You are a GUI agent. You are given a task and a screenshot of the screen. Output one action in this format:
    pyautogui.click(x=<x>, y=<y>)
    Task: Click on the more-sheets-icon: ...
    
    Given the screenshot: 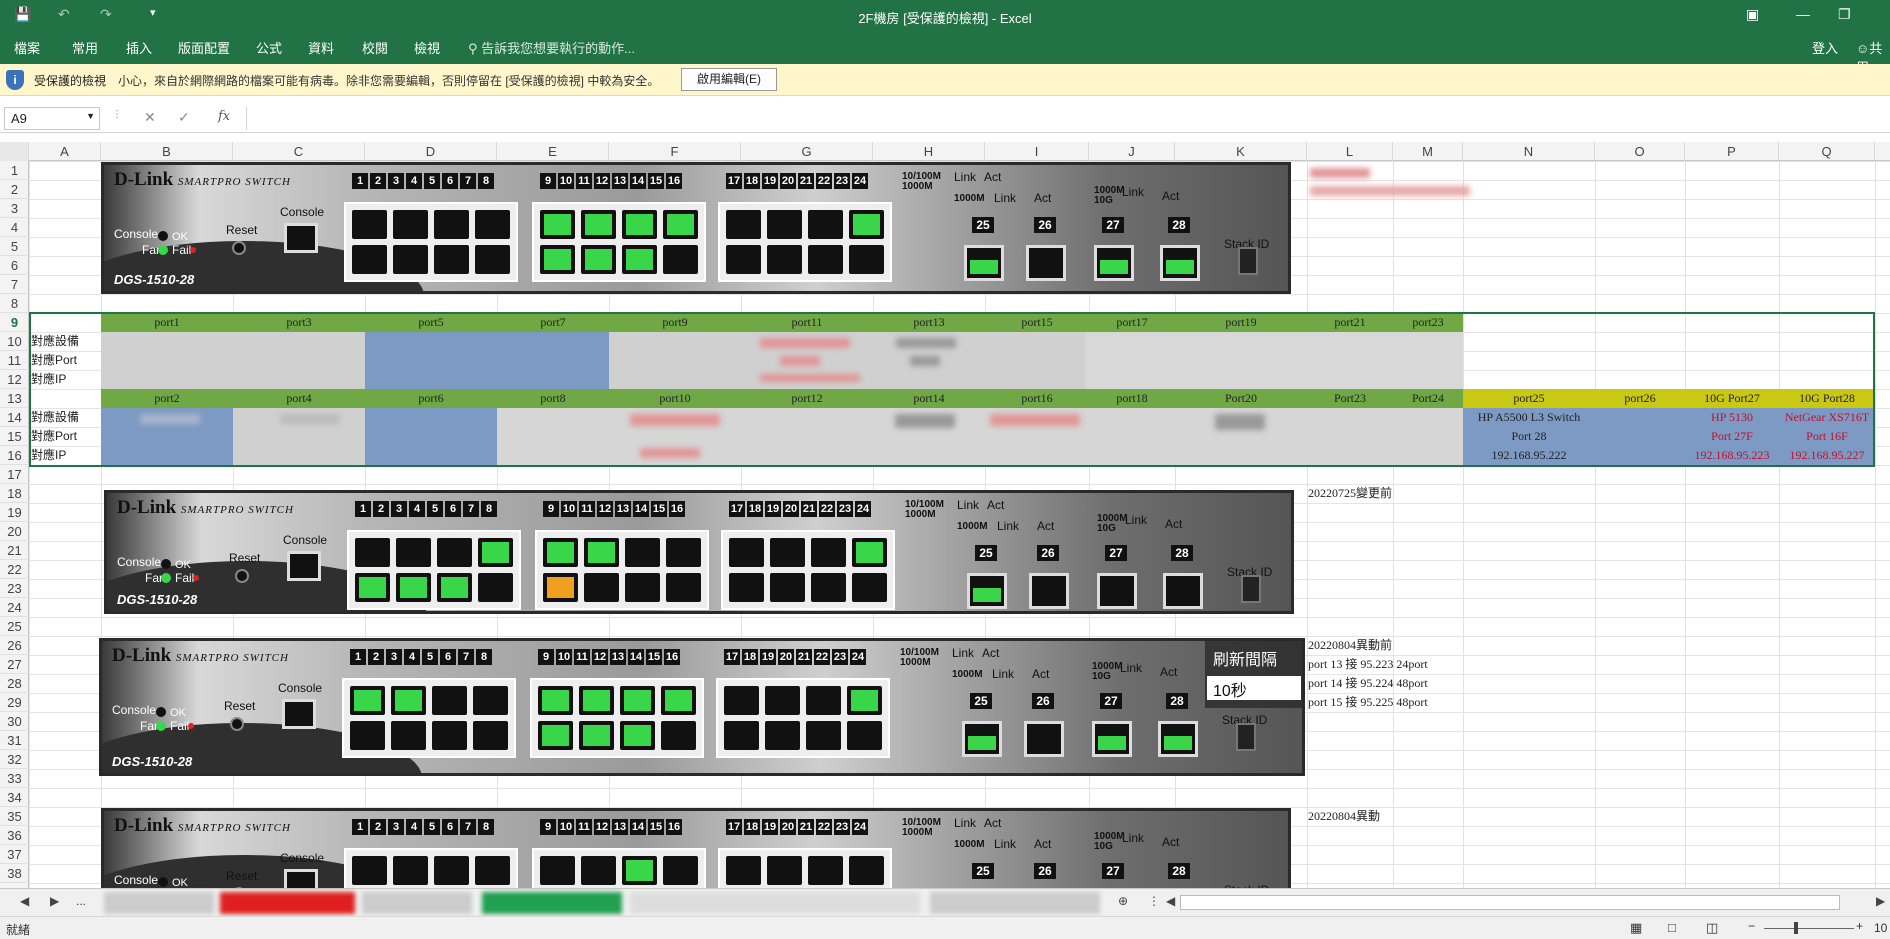 What is the action you would take?
    pyautogui.click(x=81, y=901)
    